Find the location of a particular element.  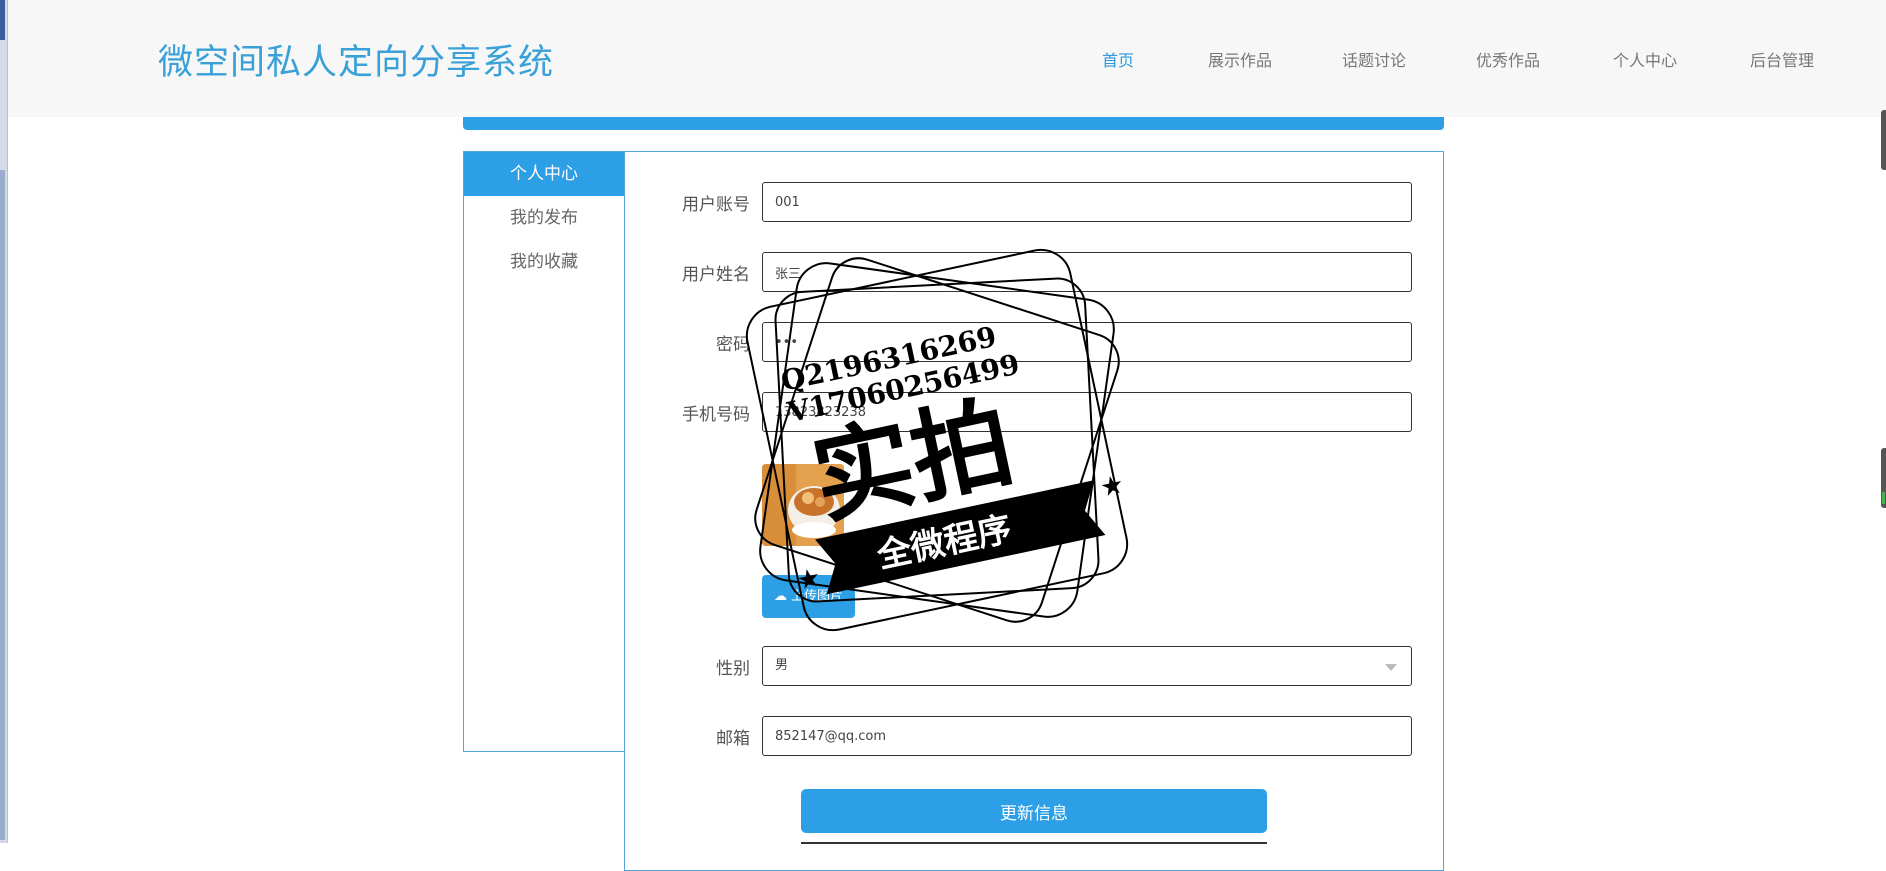

gender-select: 男 is located at coordinates (1087, 666).